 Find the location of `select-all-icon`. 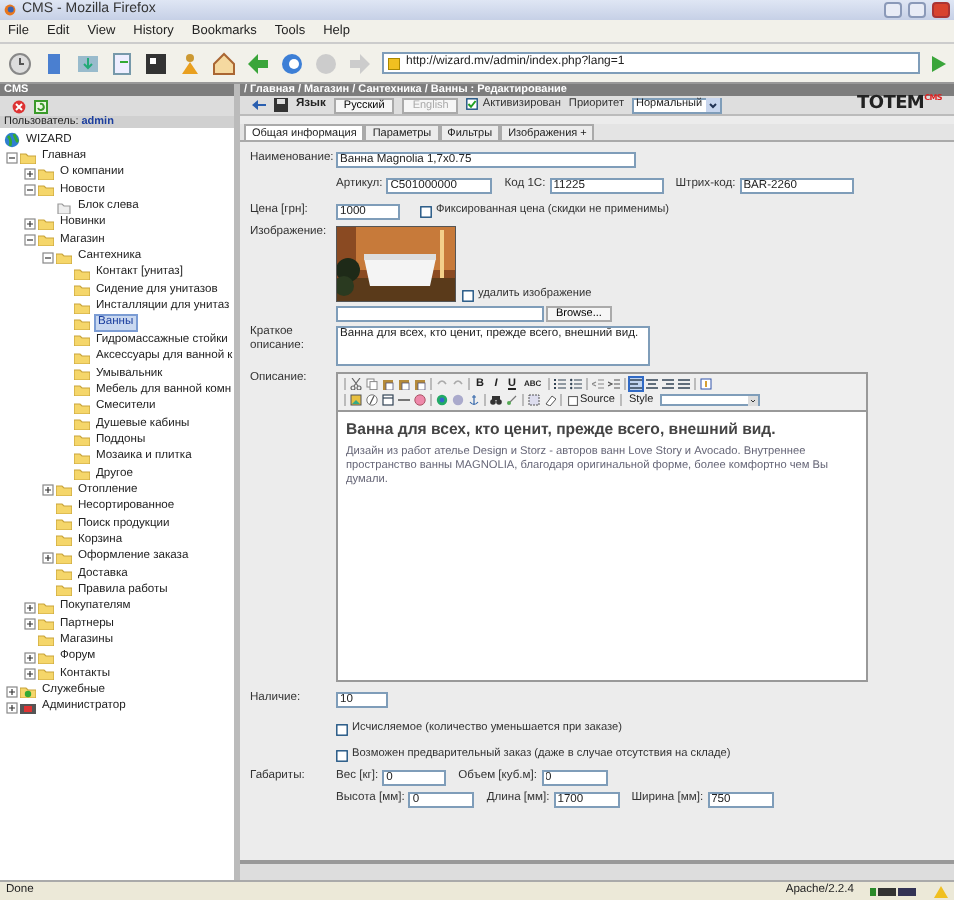

select-all-icon is located at coordinates (534, 400).